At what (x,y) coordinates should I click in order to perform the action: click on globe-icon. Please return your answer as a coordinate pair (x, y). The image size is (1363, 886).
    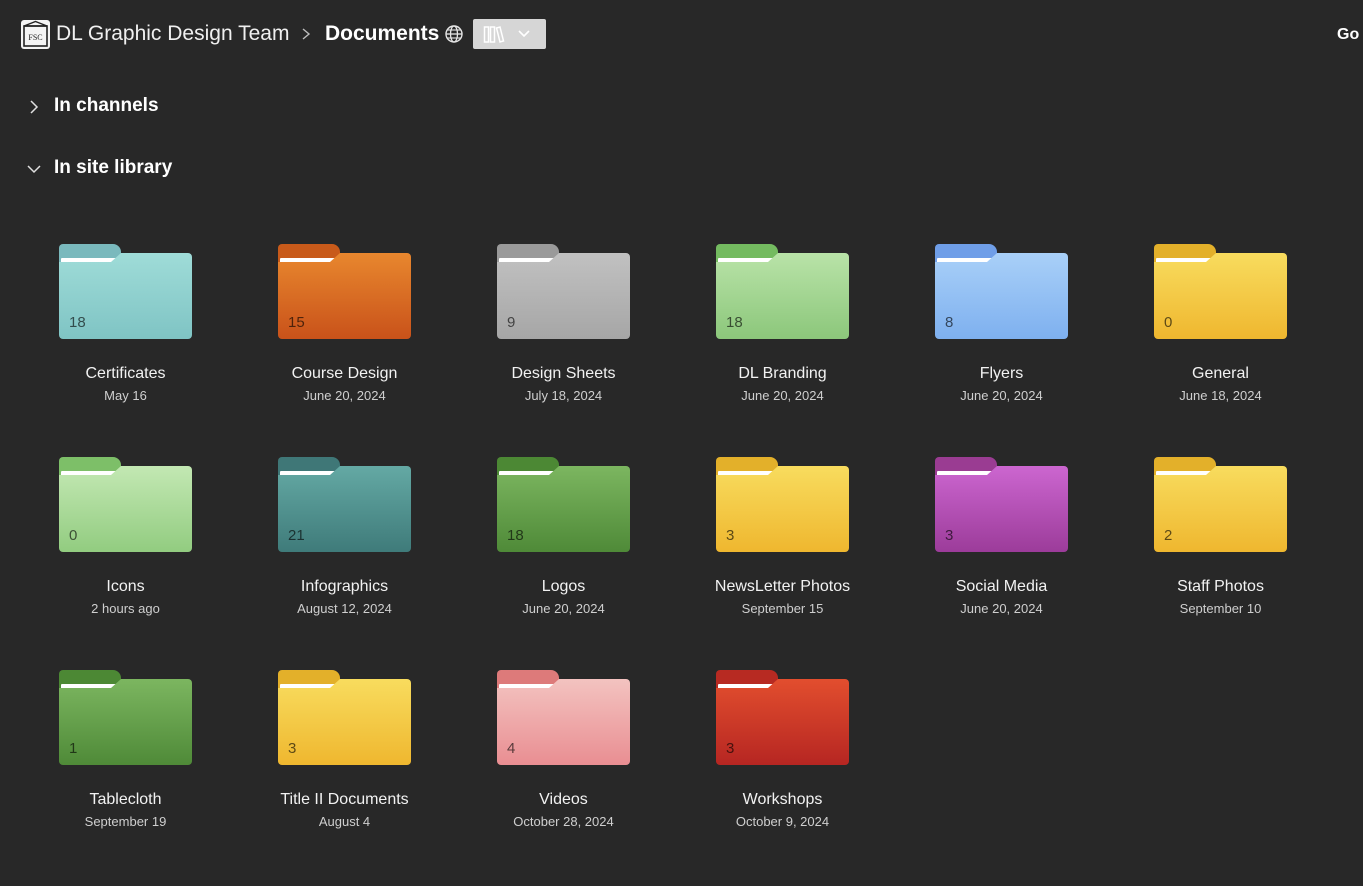
    Looking at the image, I should click on (454, 34).